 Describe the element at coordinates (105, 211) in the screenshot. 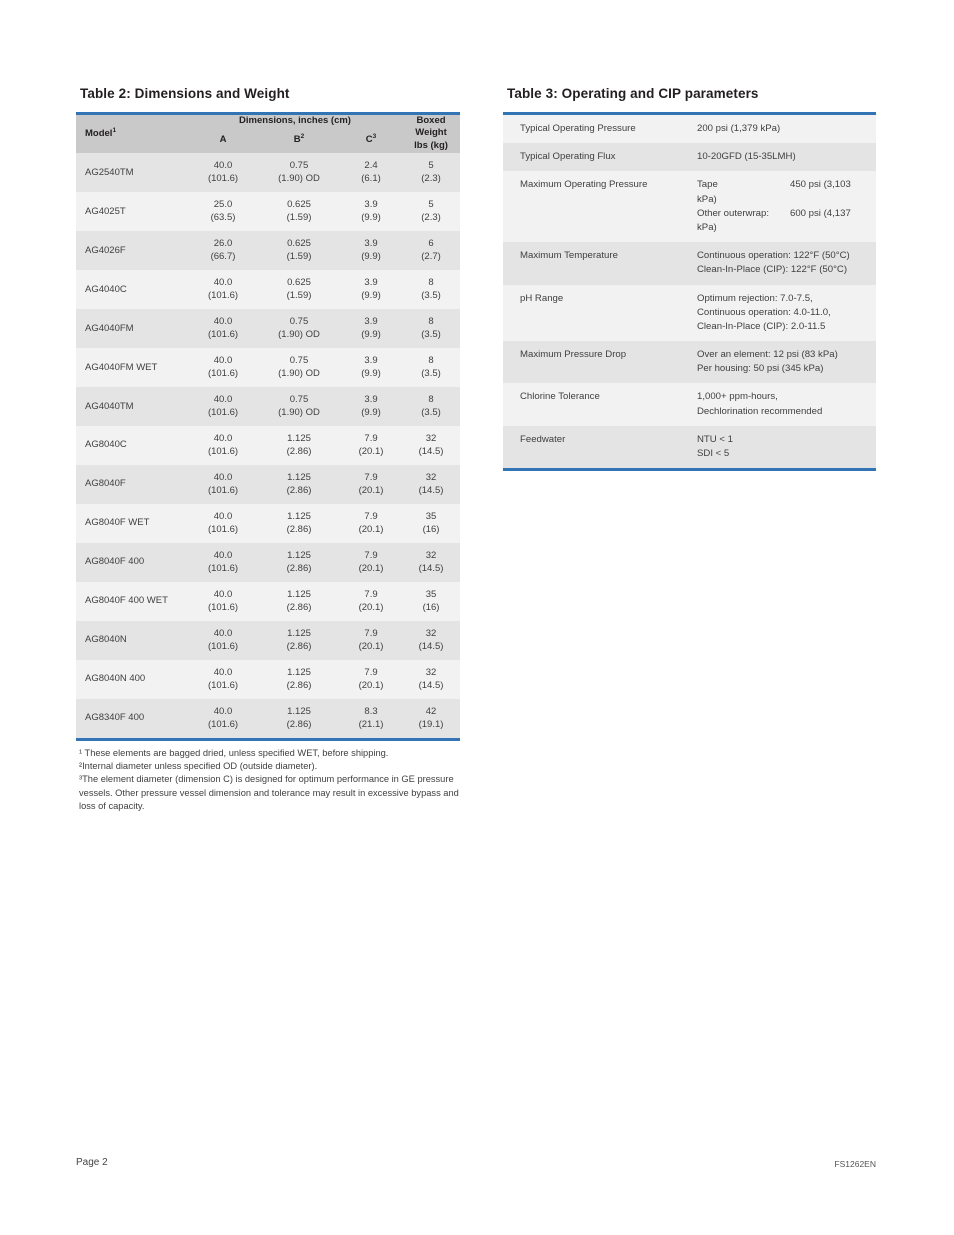

I see `cell-model: AG4025T` at that location.